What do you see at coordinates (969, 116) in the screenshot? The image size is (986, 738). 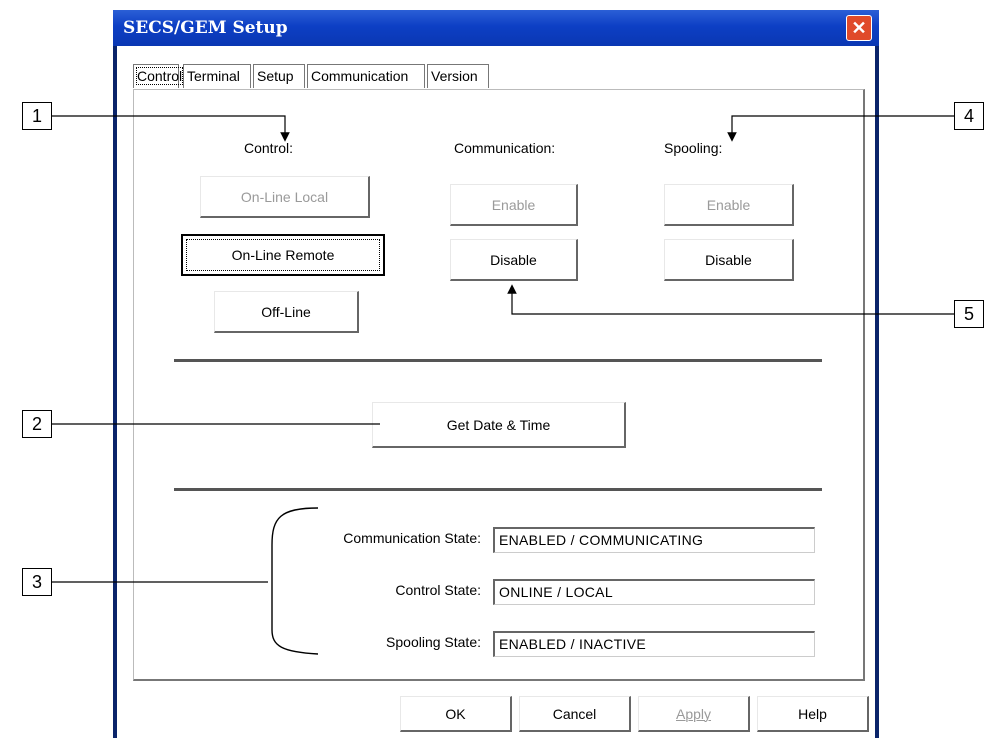 I see `callout-4: 4` at bounding box center [969, 116].